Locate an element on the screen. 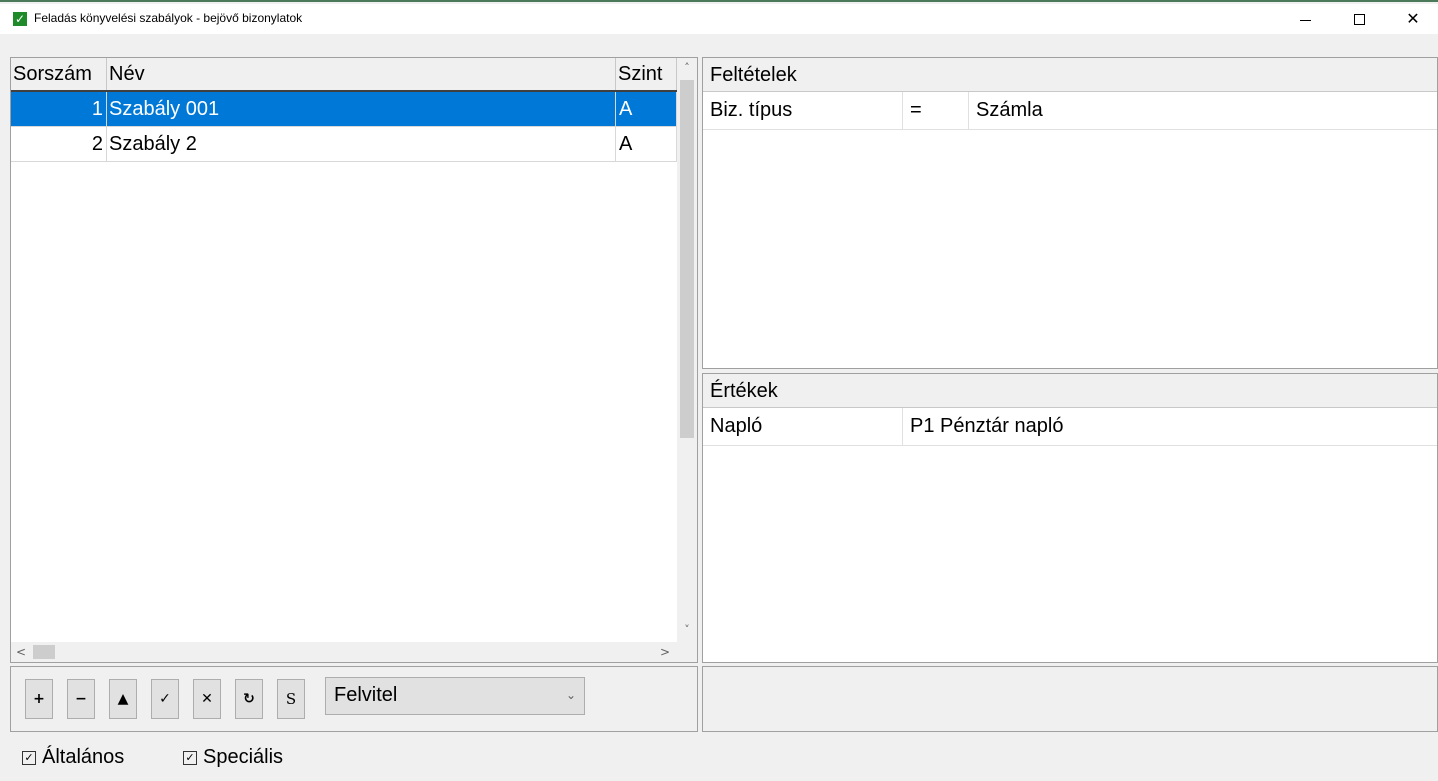 This screenshot has width=1438, height=781. horizontal-scroll-thumb is located at coordinates (44, 652).